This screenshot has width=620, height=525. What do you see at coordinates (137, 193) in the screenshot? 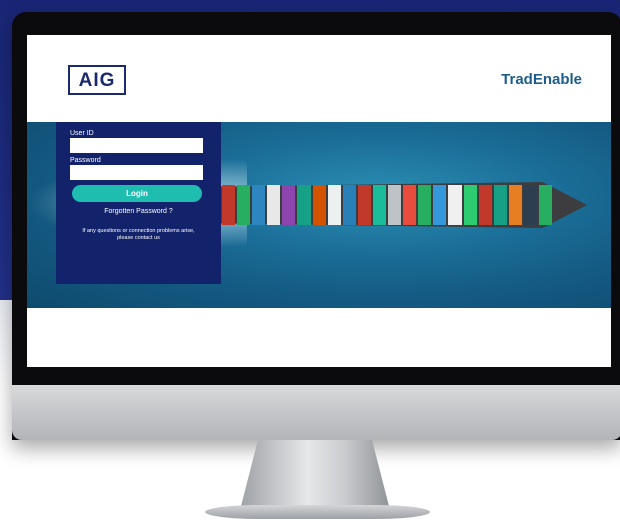
I see `login-button: Login` at bounding box center [137, 193].